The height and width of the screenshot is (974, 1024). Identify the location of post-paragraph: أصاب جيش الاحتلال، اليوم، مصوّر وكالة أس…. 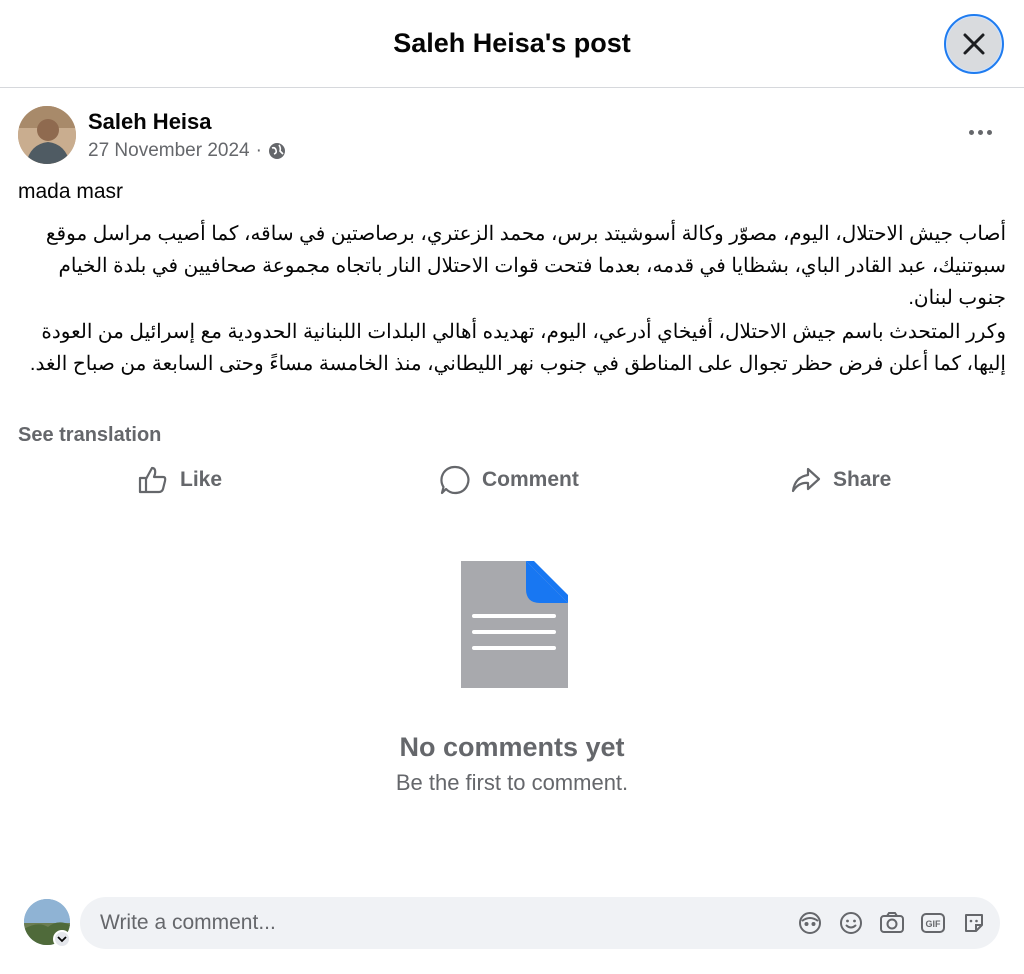
(525, 266).